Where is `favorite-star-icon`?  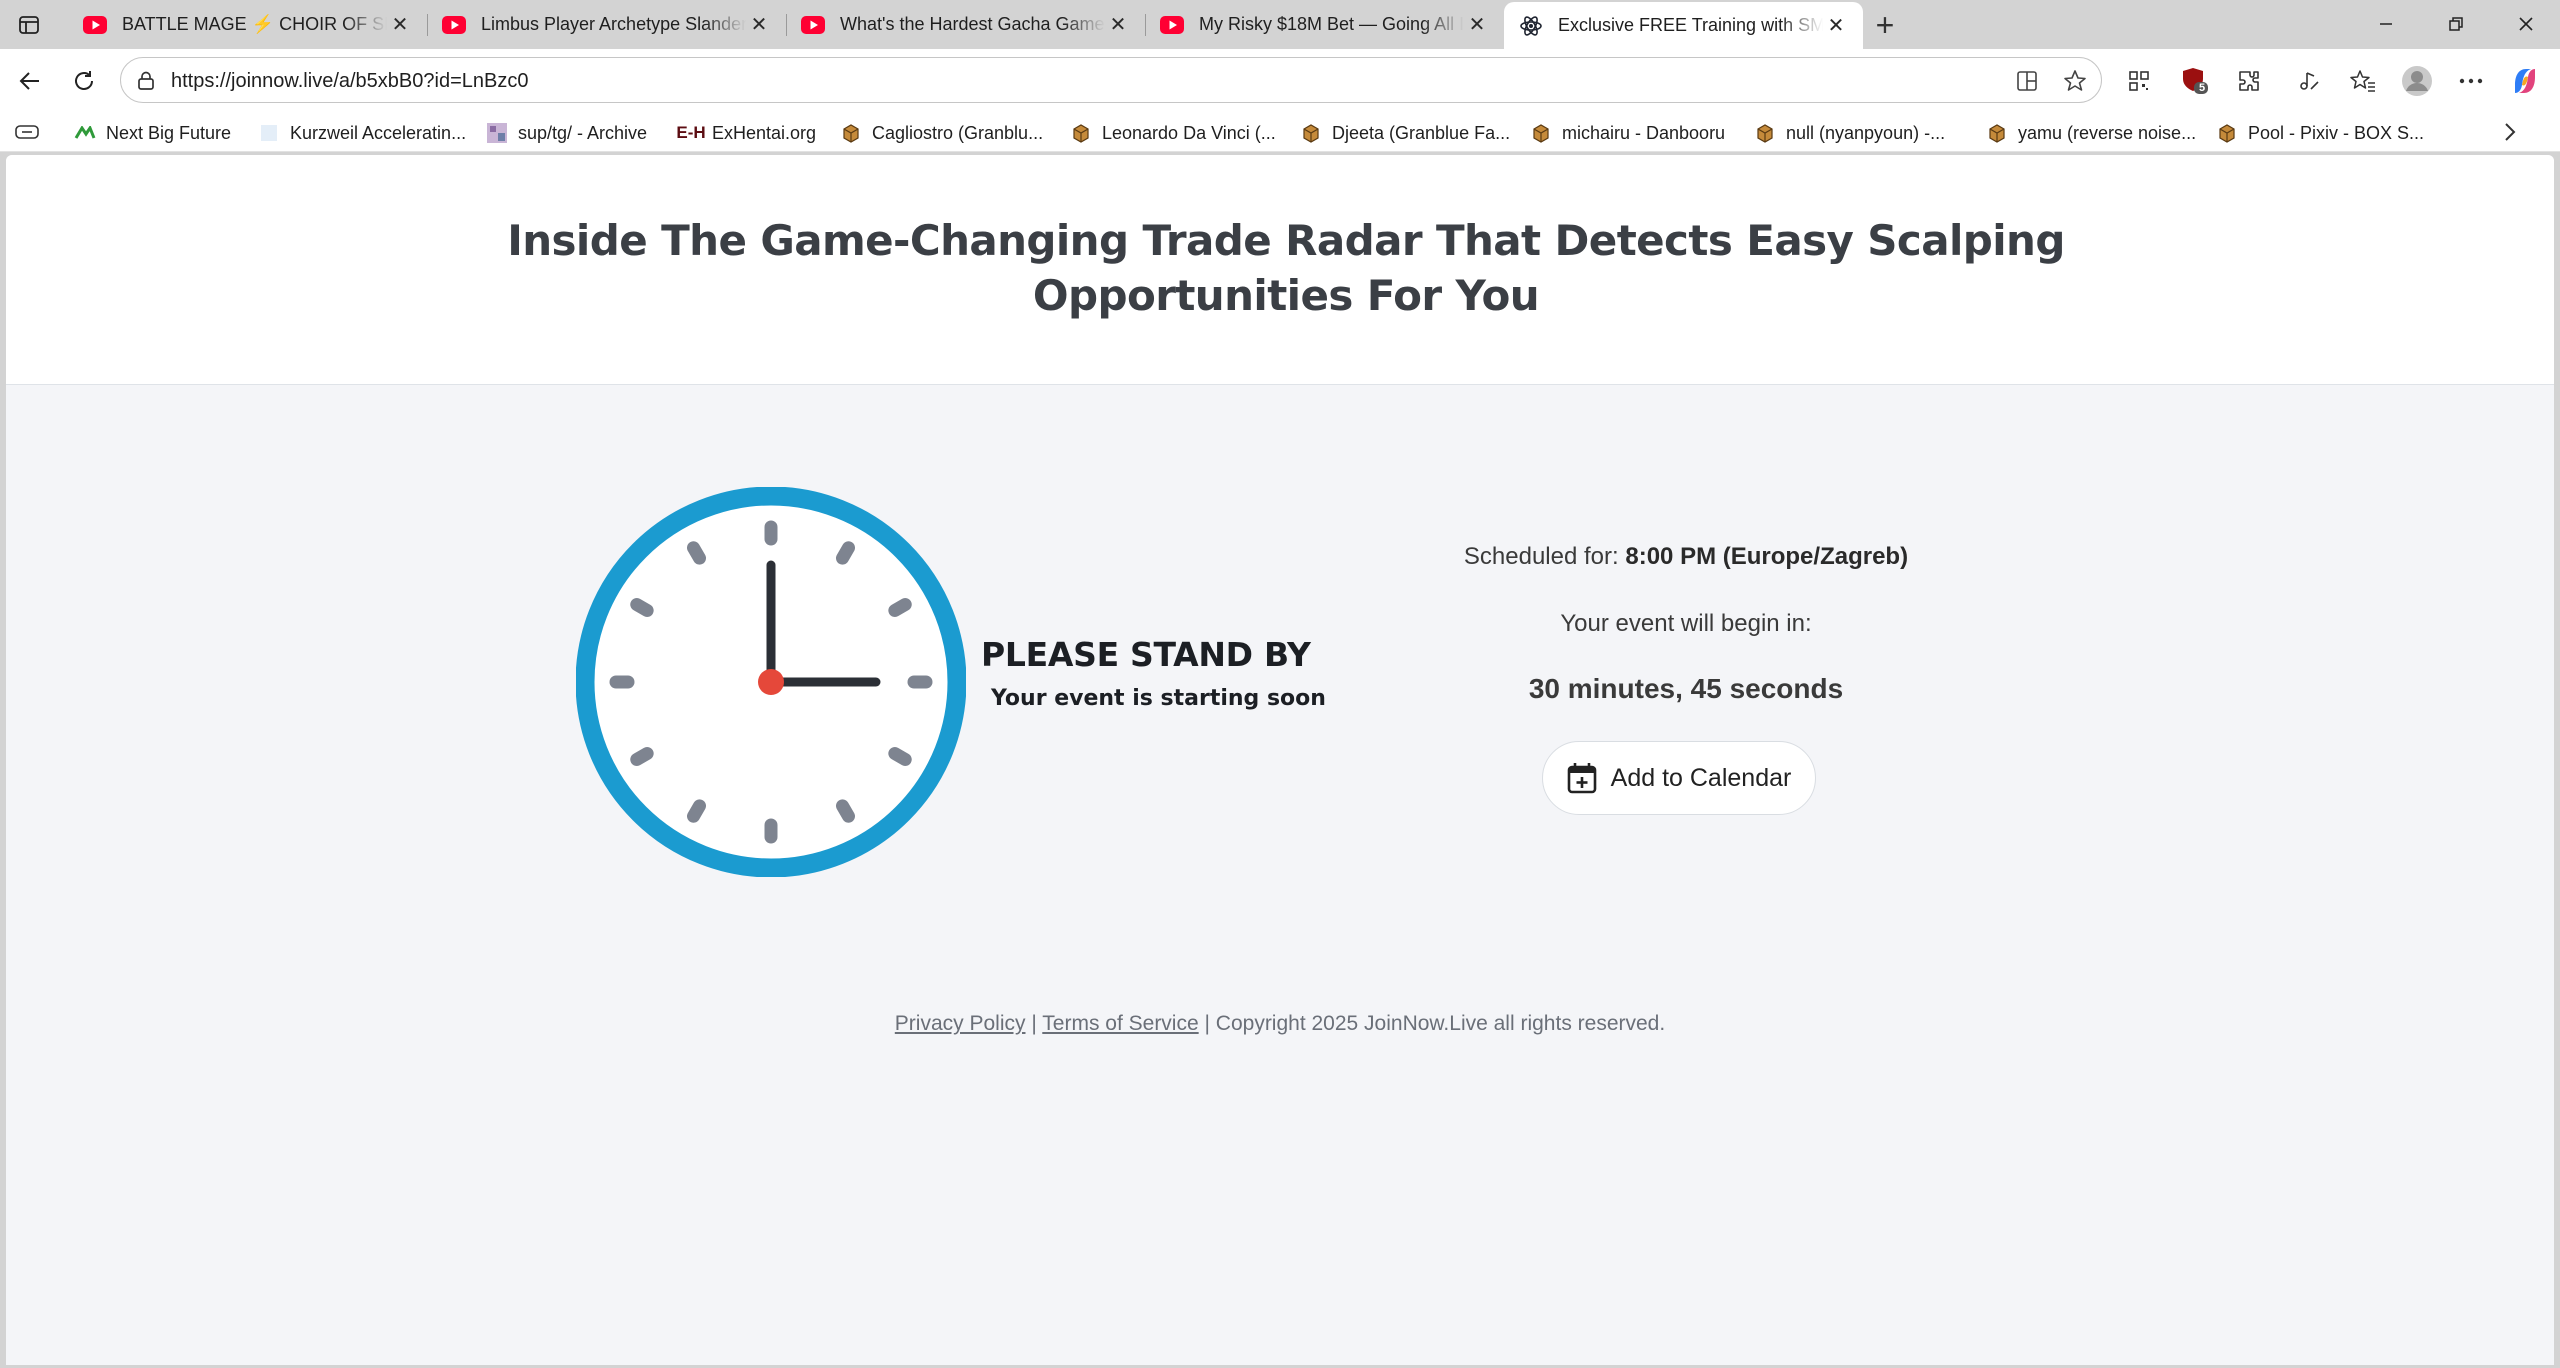 favorite-star-icon is located at coordinates (2075, 81).